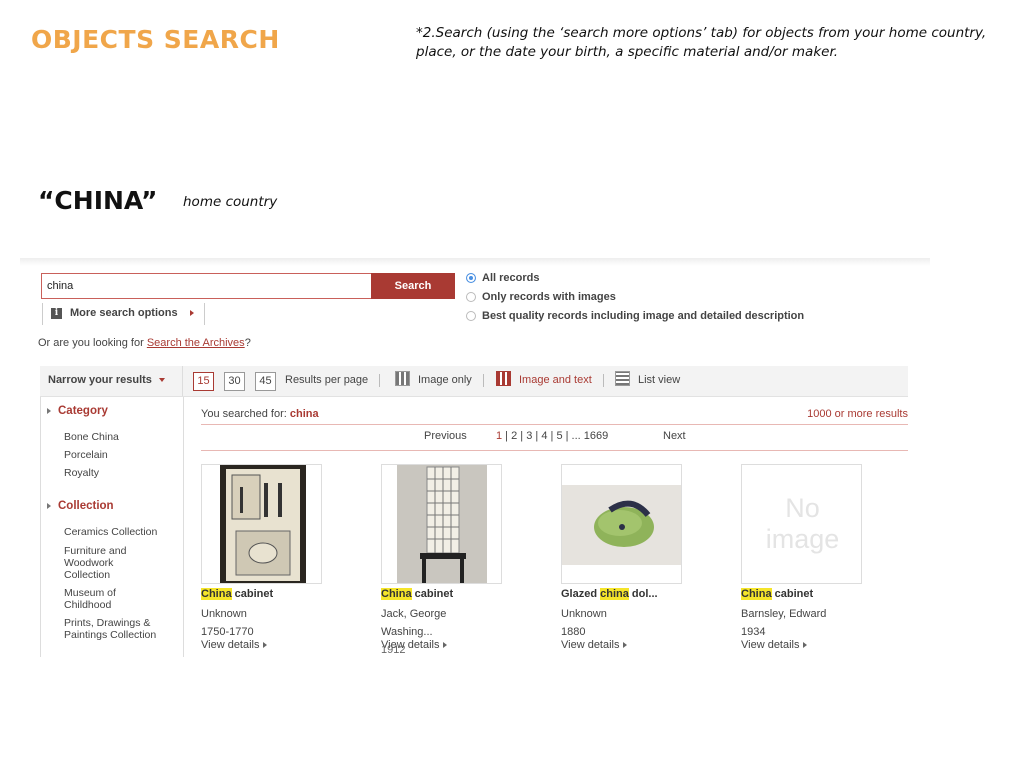 The height and width of the screenshot is (768, 1024). What do you see at coordinates (475, 262) in the screenshot?
I see `top-band` at bounding box center [475, 262].